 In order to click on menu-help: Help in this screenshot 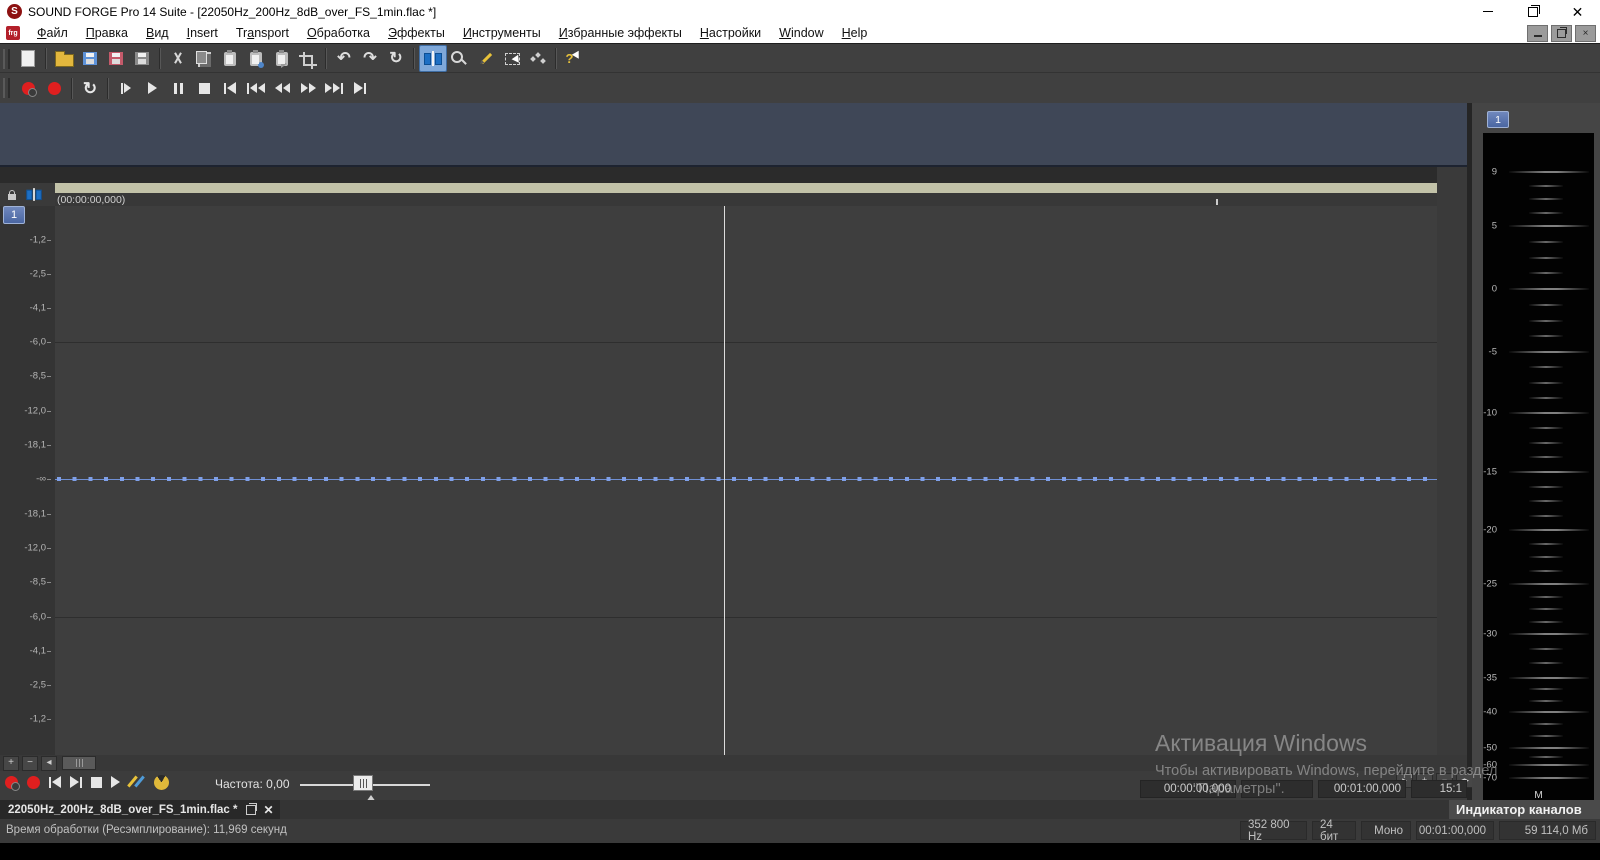, I will do `click(855, 33)`.